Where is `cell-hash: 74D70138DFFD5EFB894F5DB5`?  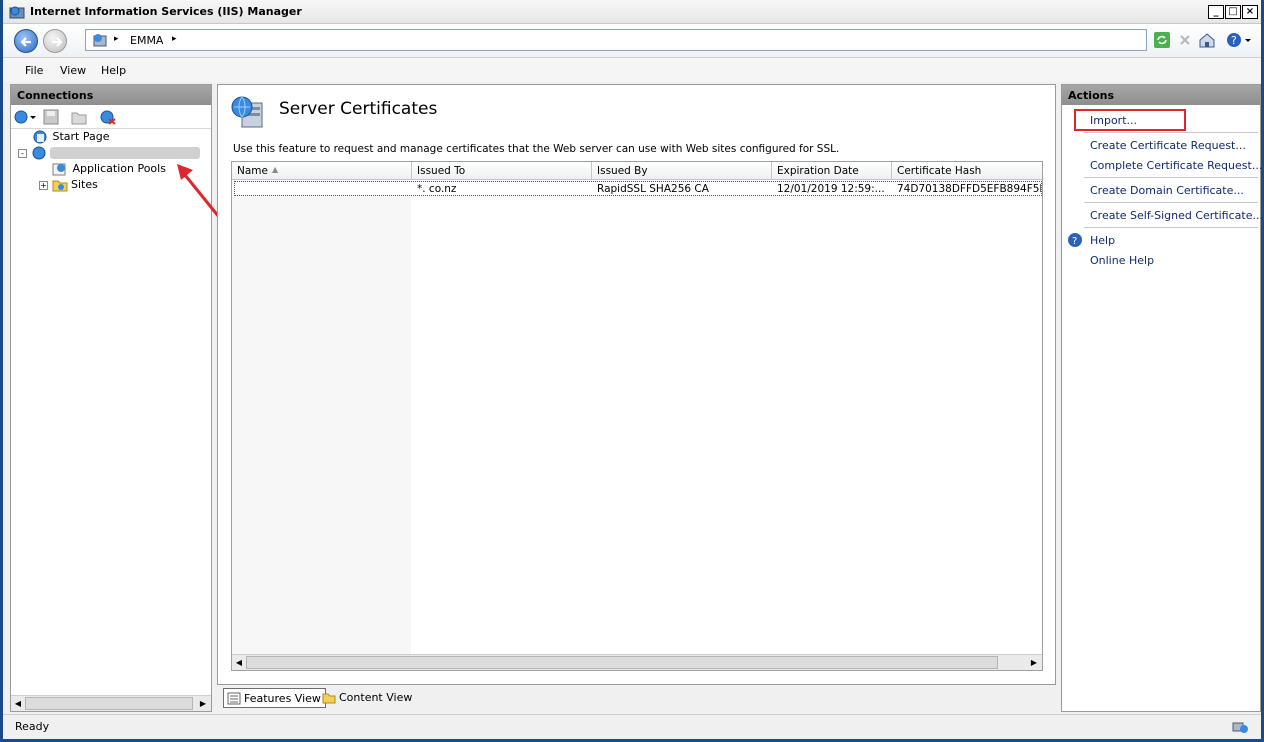
cell-hash: 74D70138DFFD5EFB894F5DB5 is located at coordinates (969, 189).